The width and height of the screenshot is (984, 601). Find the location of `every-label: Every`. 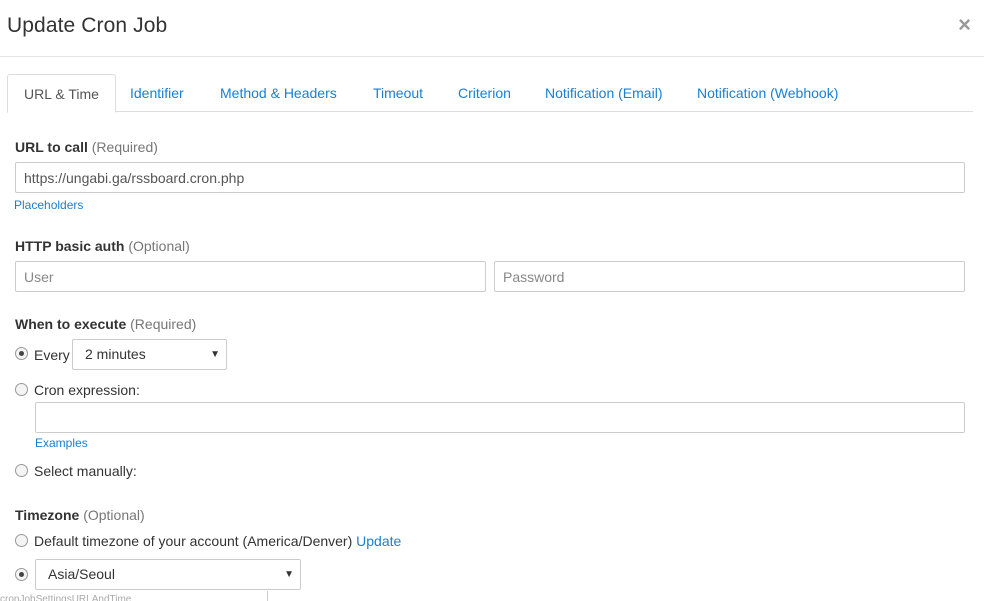

every-label: Every is located at coordinates (52, 355).